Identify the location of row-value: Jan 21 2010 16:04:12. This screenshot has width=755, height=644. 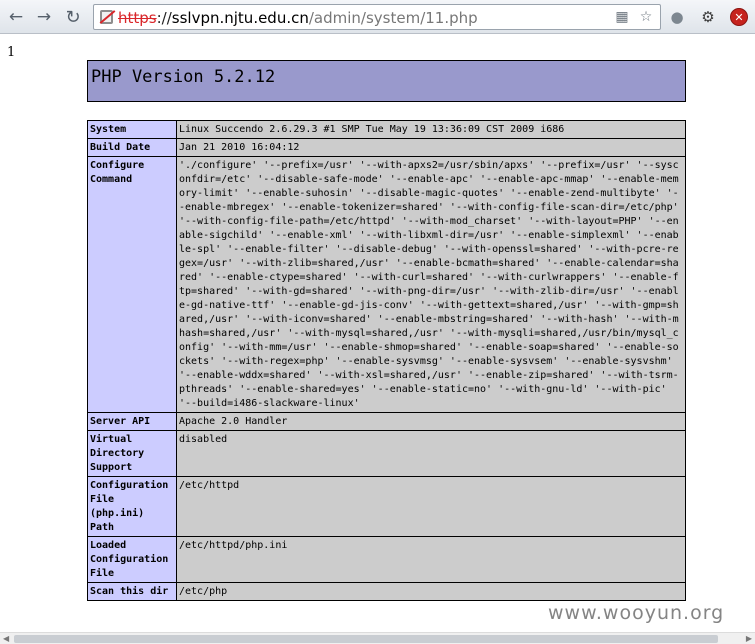
(431, 147).